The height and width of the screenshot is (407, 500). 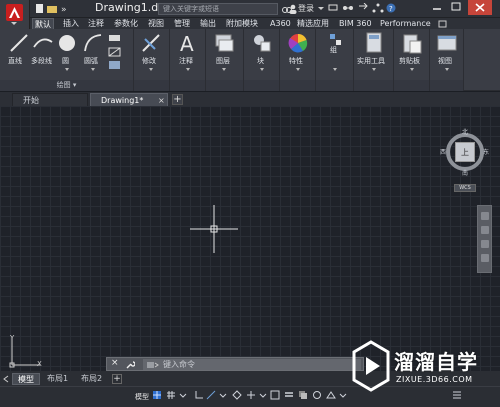 What do you see at coordinates (115, 52) in the screenshot?
I see `hatch-tool-icon` at bounding box center [115, 52].